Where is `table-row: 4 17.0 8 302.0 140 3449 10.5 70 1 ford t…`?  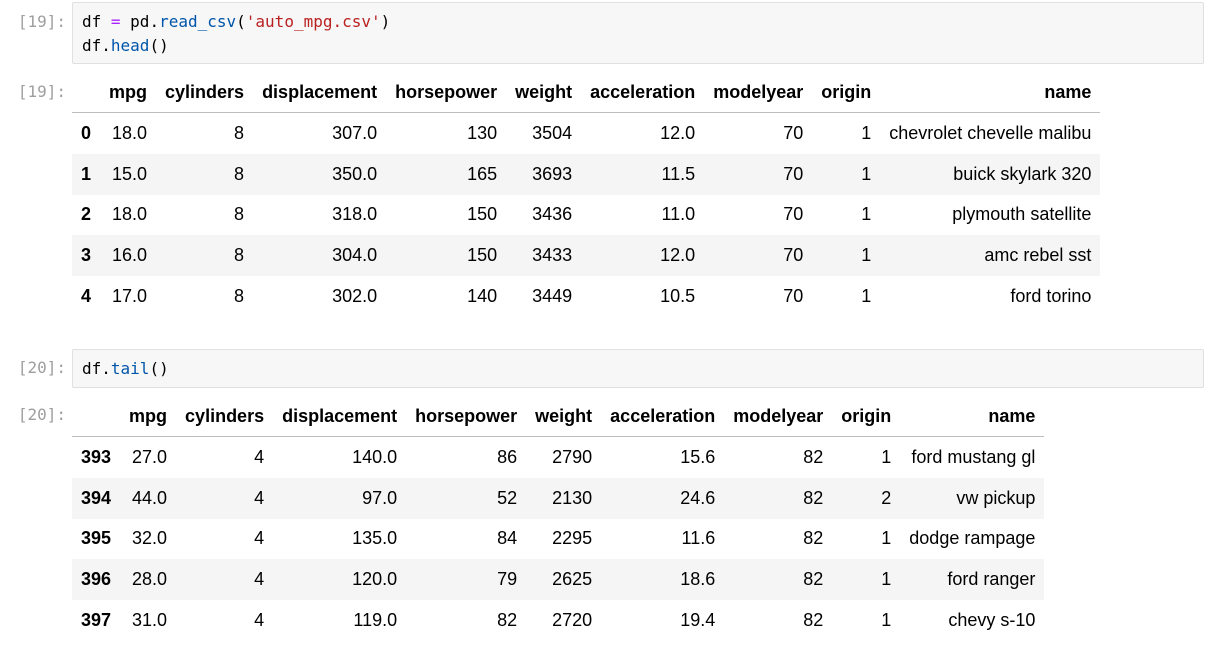 table-row: 4 17.0 8 302.0 140 3449 10.5 70 1 ford t… is located at coordinates (586, 296).